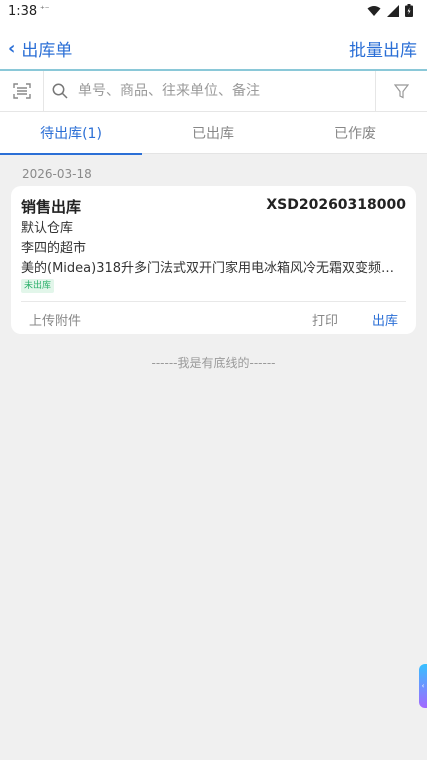  Describe the element at coordinates (57, 174) in the screenshot. I see `date-group-label: 2026-03-18` at that location.